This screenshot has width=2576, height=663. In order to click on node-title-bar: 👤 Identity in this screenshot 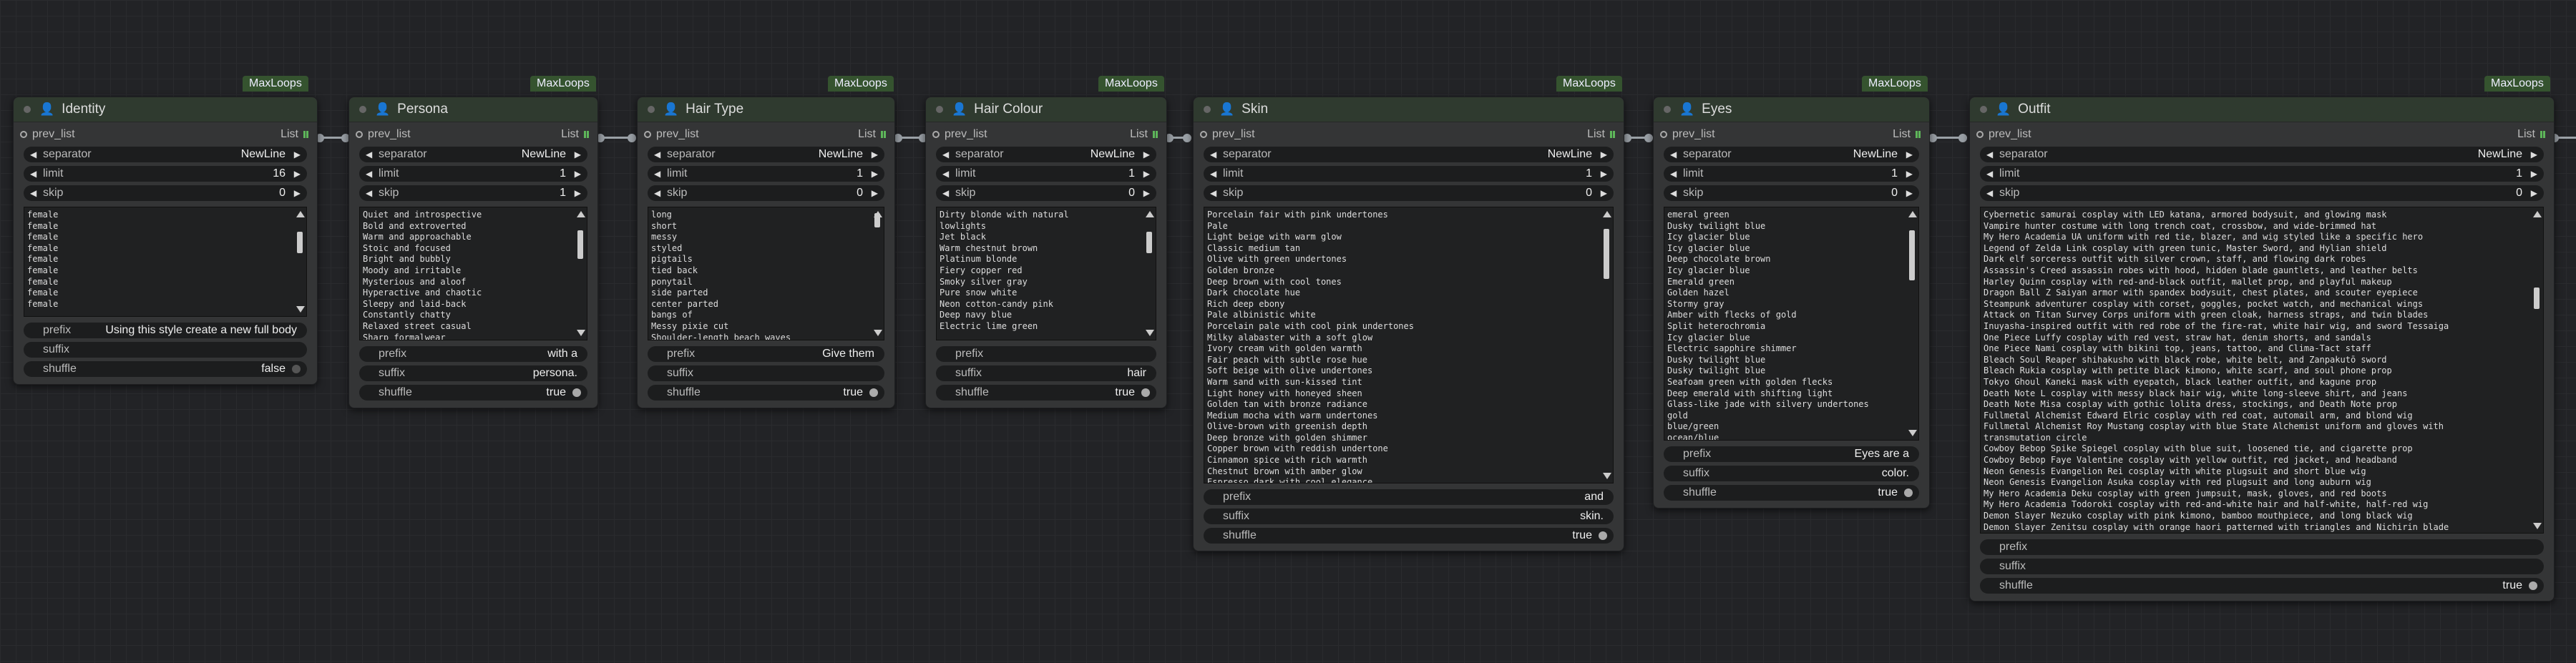, I will do `click(165, 110)`.